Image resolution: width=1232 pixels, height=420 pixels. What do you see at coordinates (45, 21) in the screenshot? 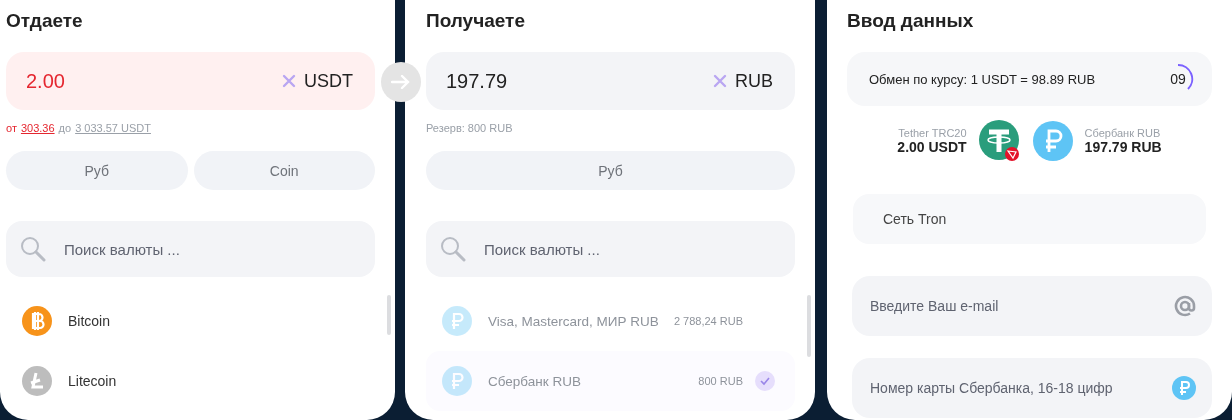
I see `panel-title: Отдаете` at bounding box center [45, 21].